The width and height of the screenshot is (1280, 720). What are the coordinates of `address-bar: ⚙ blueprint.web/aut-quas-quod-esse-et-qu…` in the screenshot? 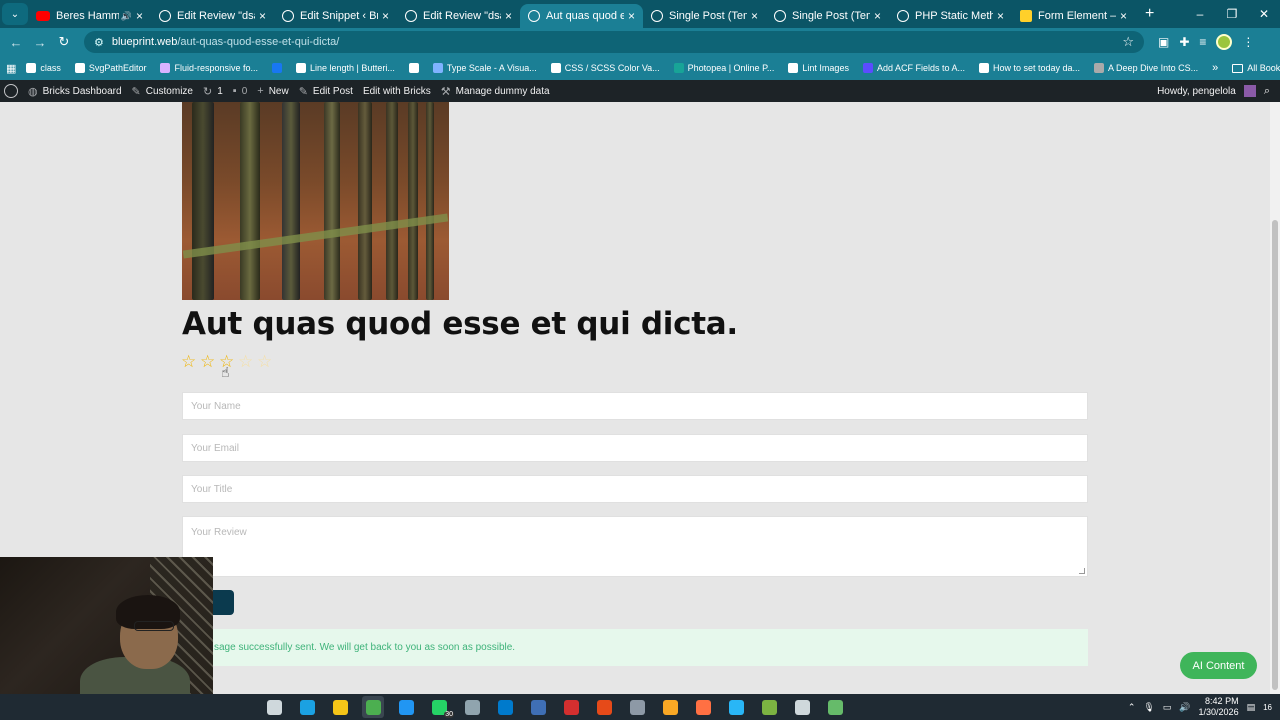 It's located at (614, 42).